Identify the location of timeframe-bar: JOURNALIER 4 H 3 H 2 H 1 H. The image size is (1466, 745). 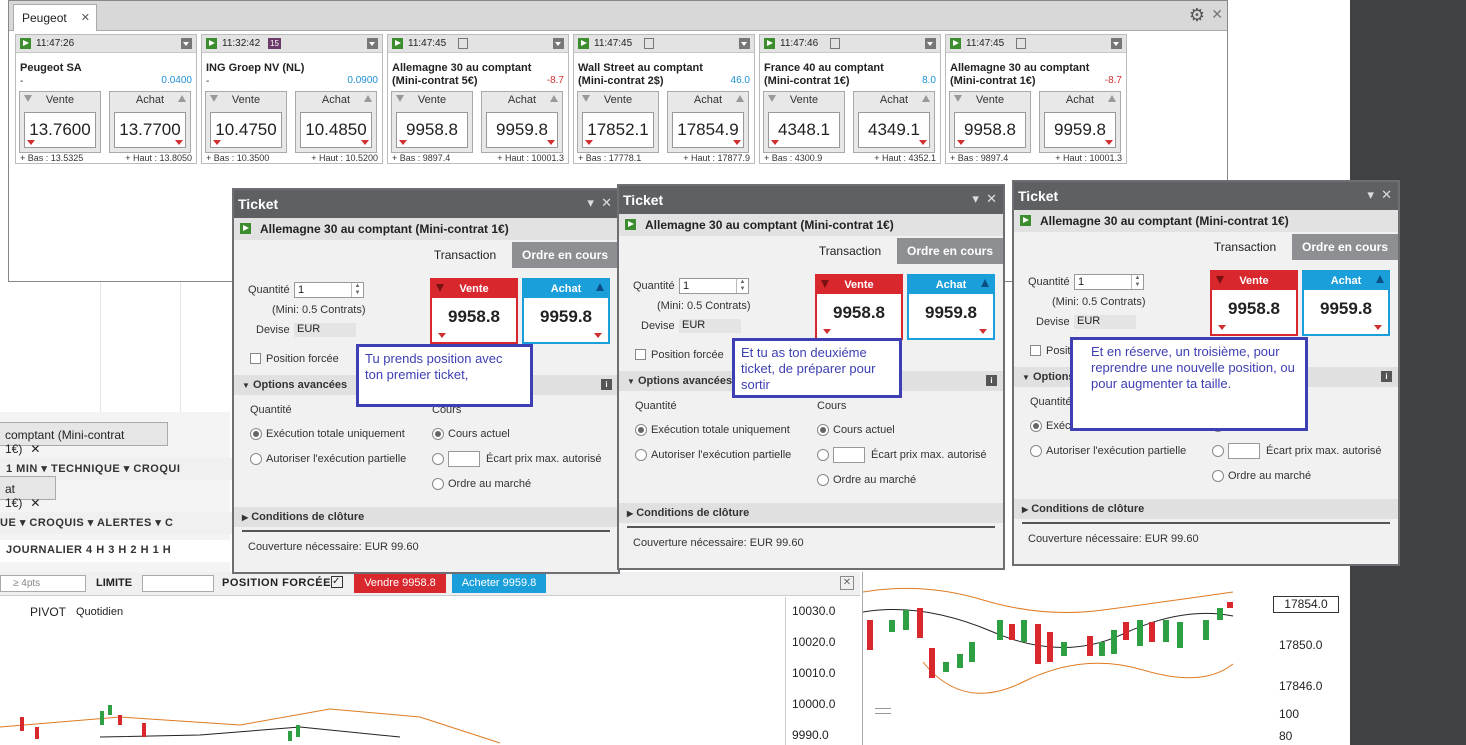
(116, 551).